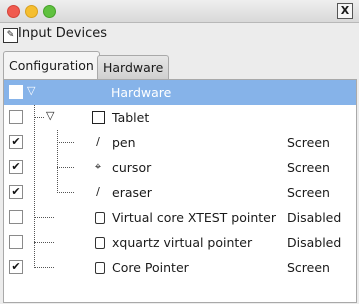  What do you see at coordinates (98, 141) in the screenshot?
I see `pen-icon: ∕` at bounding box center [98, 141].